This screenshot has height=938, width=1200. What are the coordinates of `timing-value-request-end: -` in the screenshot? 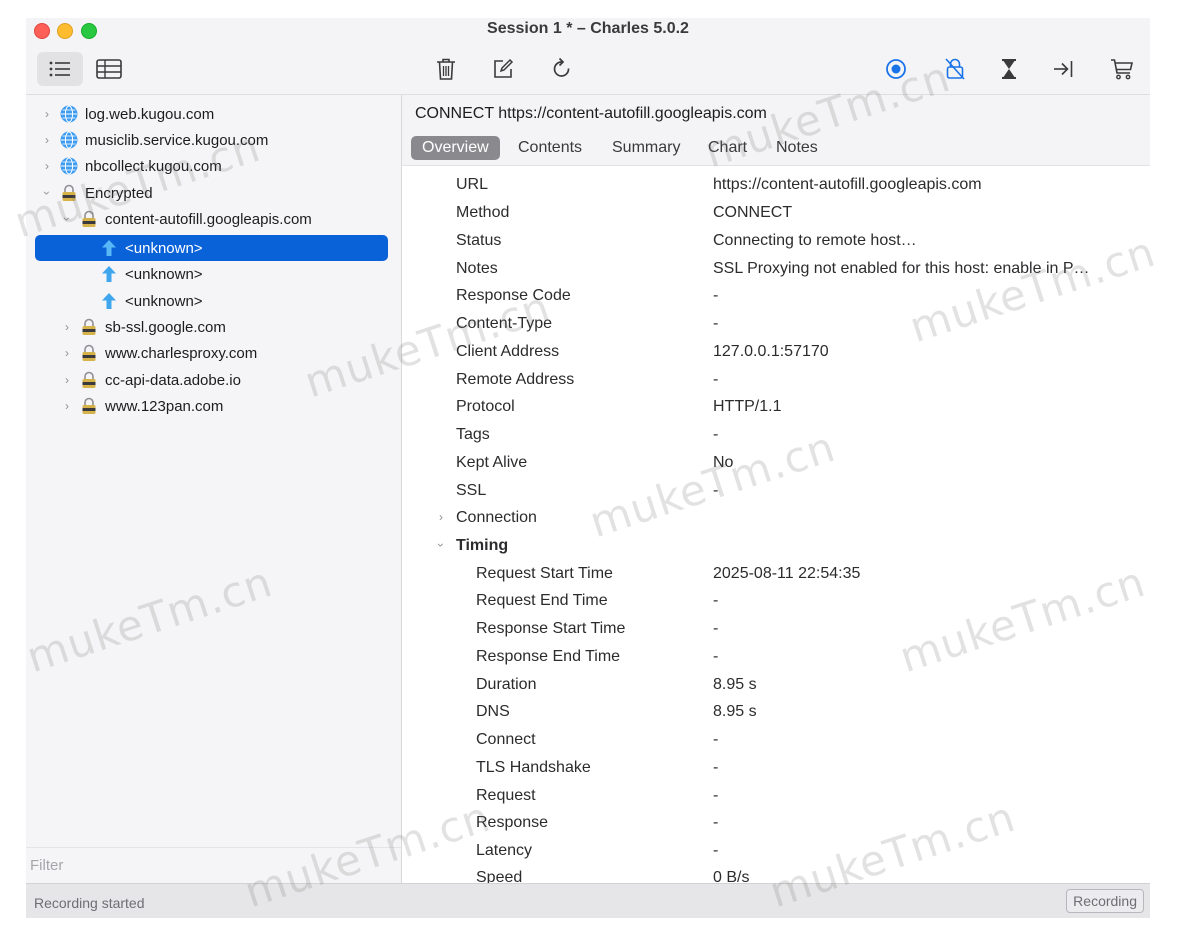 It's located at (716, 600).